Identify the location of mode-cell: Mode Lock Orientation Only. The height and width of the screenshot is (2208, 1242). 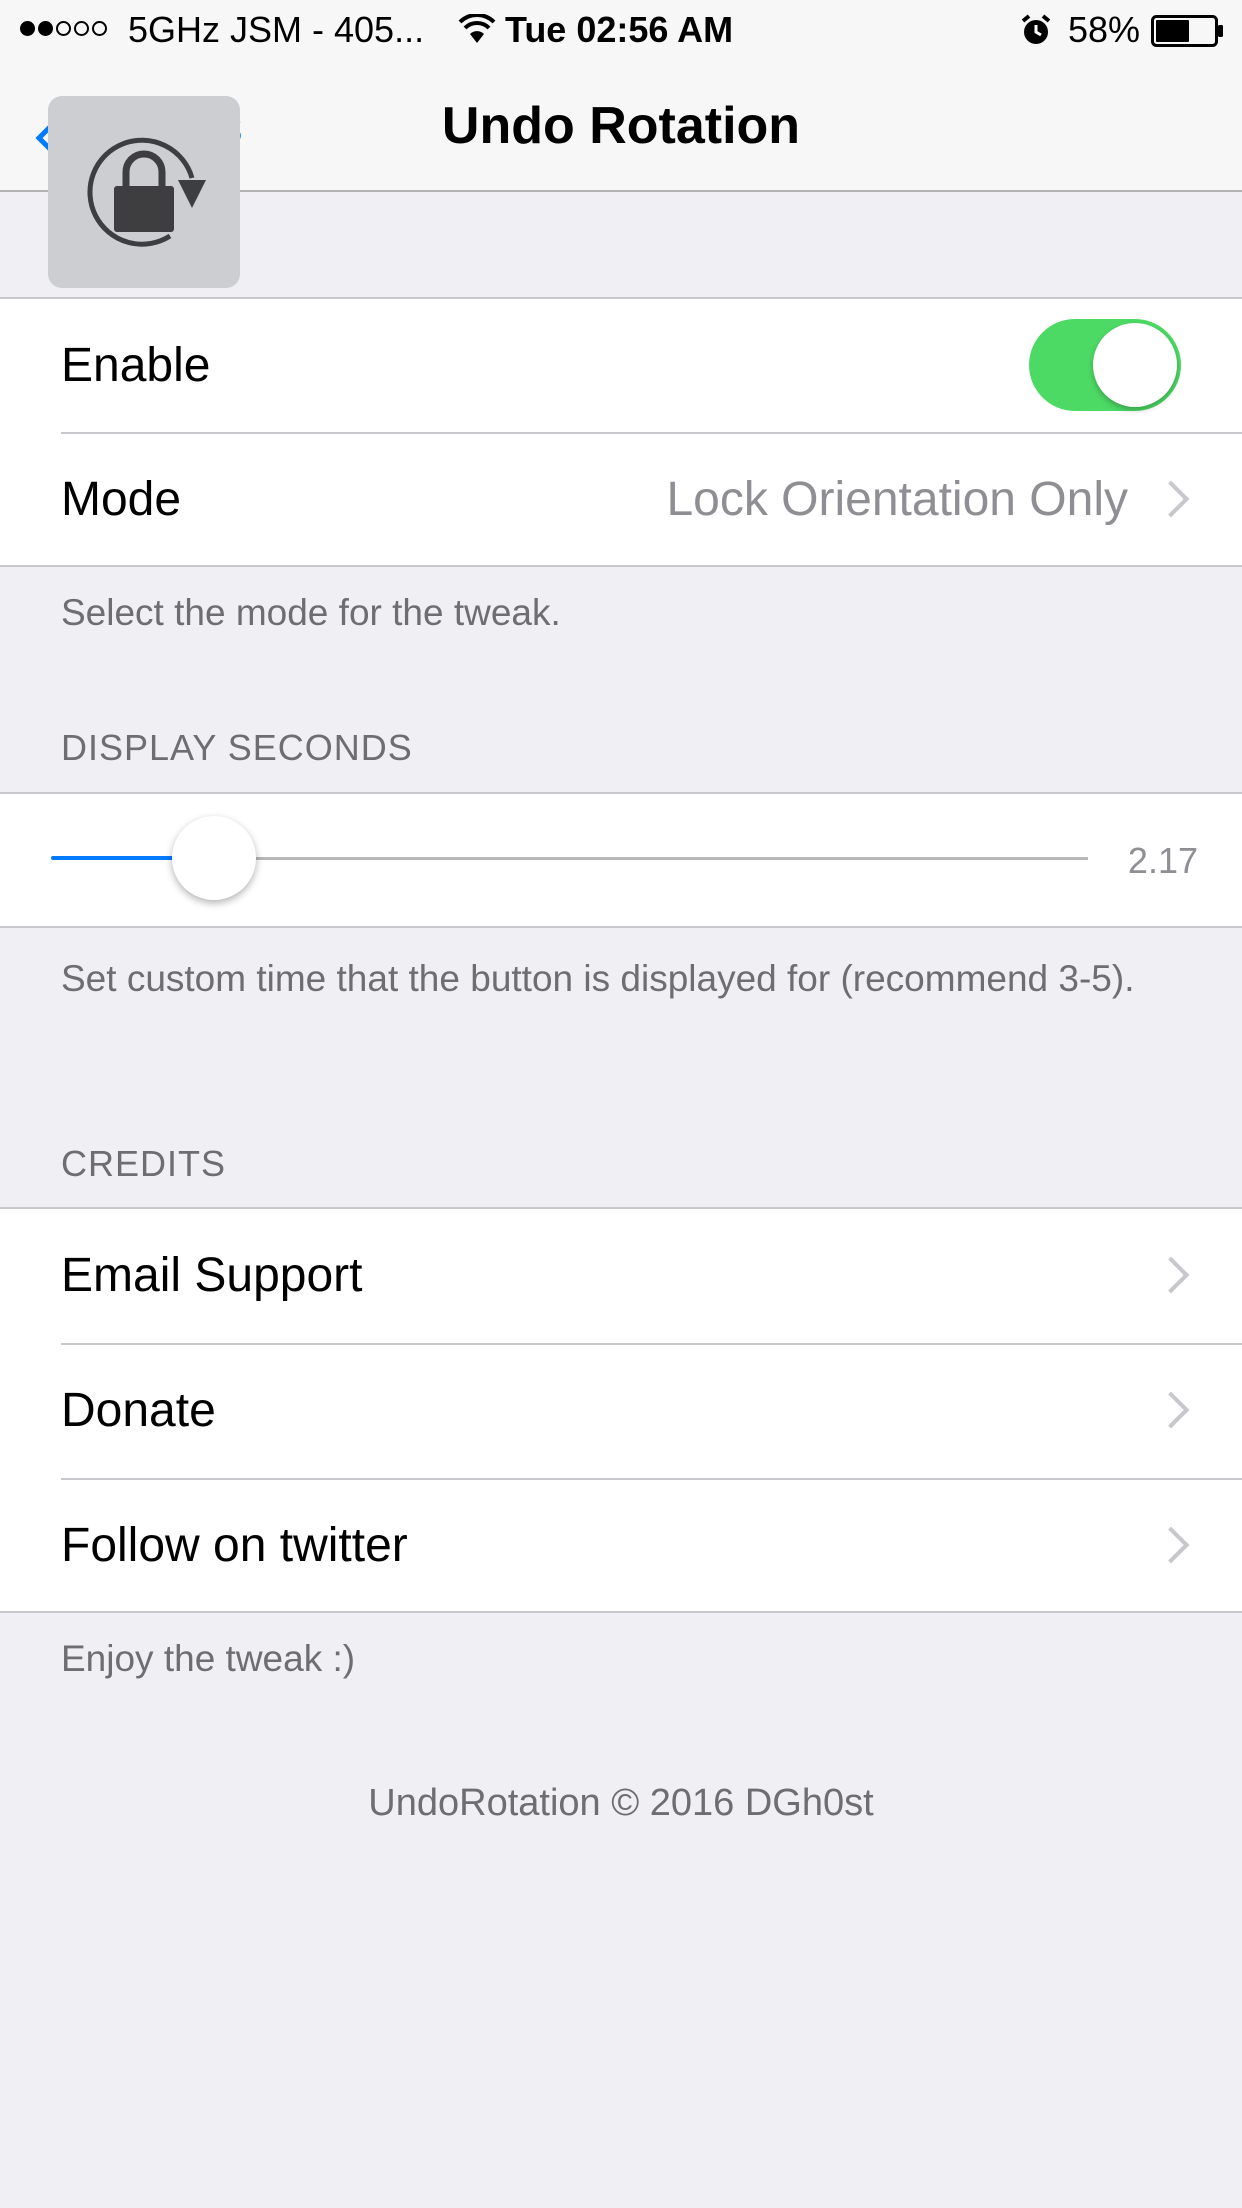
(621, 500).